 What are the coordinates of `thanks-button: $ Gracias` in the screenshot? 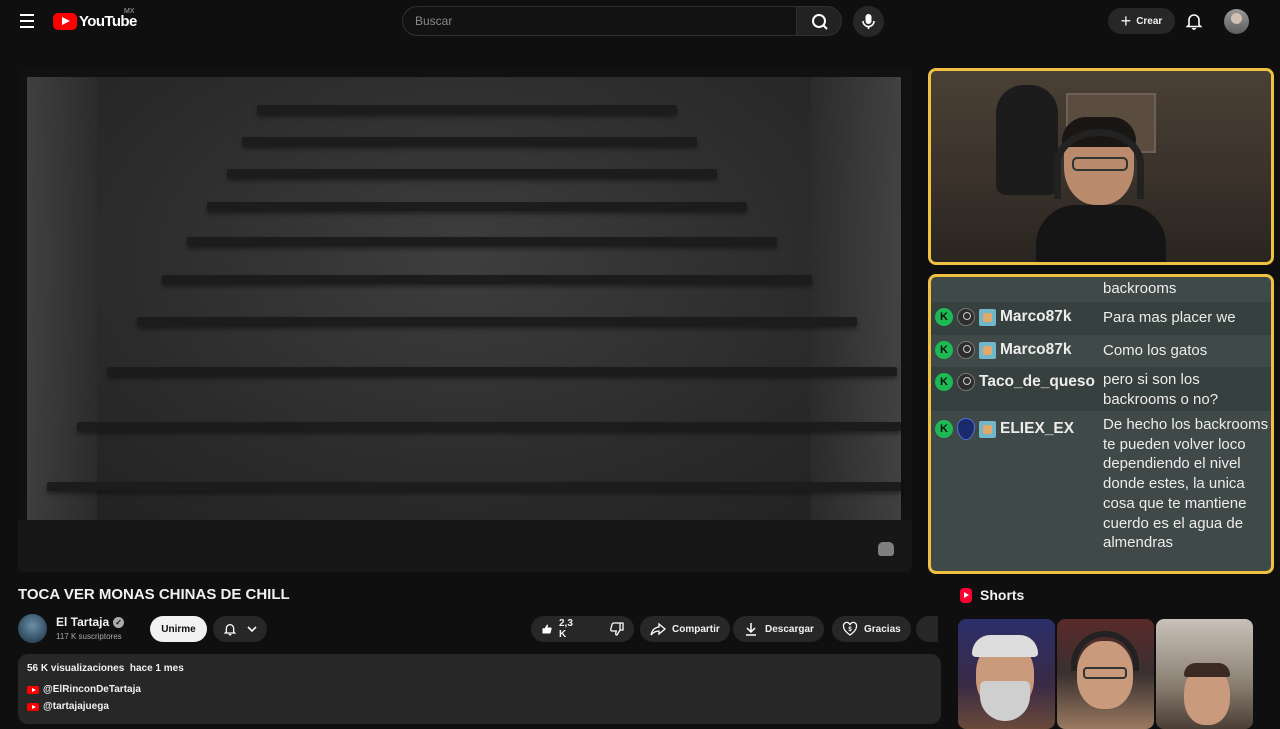 It's located at (871, 629).